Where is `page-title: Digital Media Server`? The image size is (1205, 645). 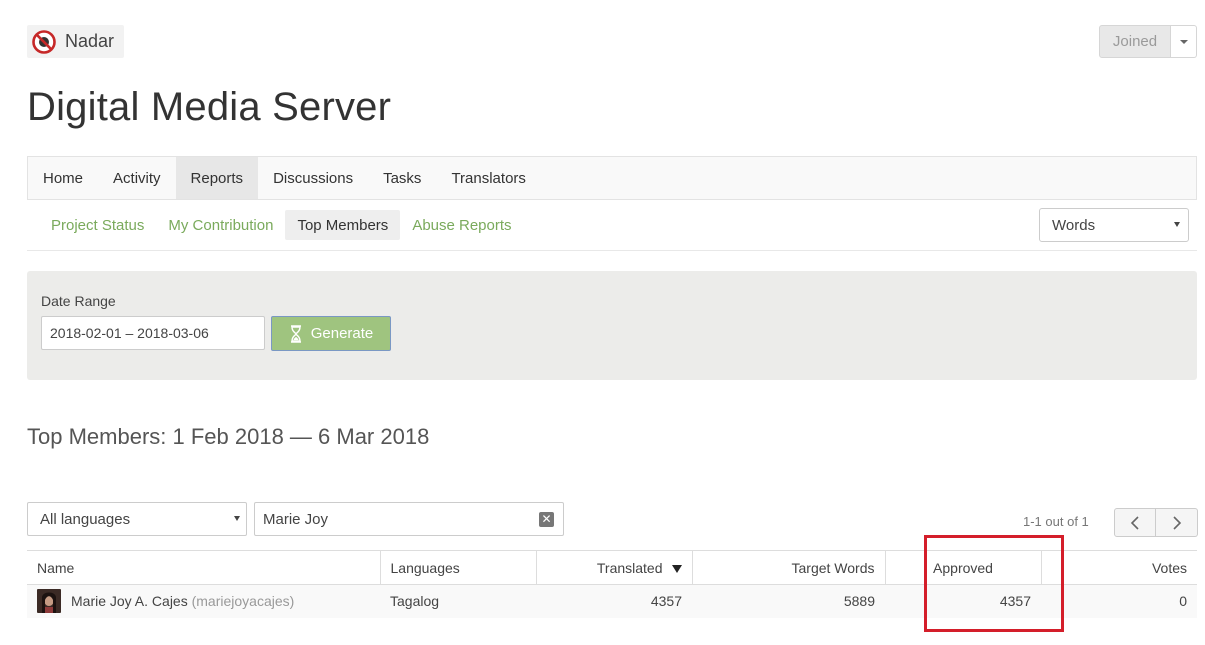
page-title: Digital Media Server is located at coordinates (209, 107).